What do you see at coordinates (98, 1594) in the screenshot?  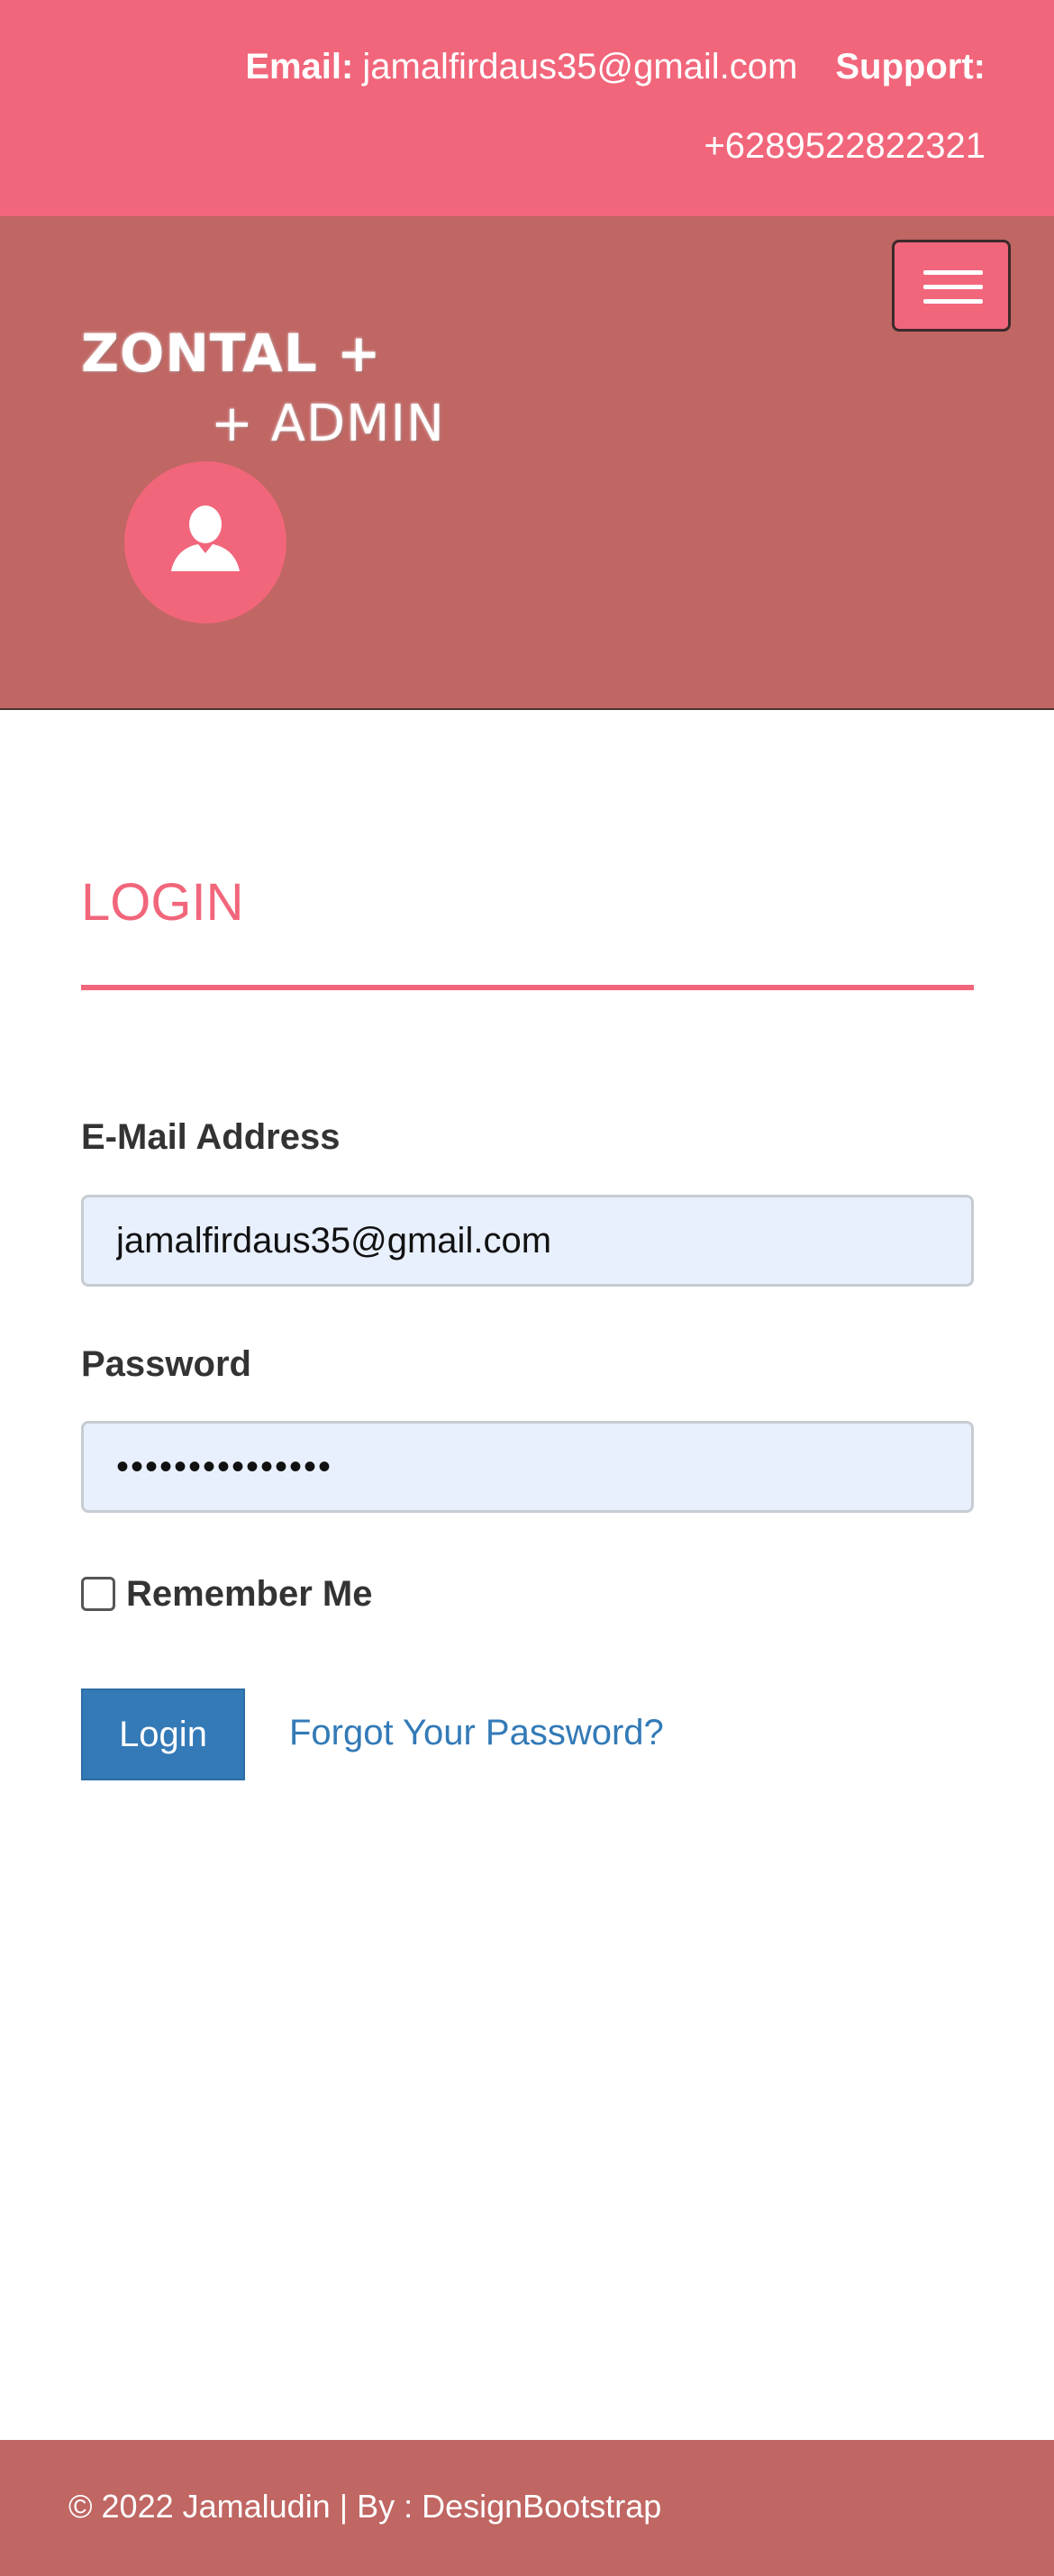 I see `remember-me-checkbox` at bounding box center [98, 1594].